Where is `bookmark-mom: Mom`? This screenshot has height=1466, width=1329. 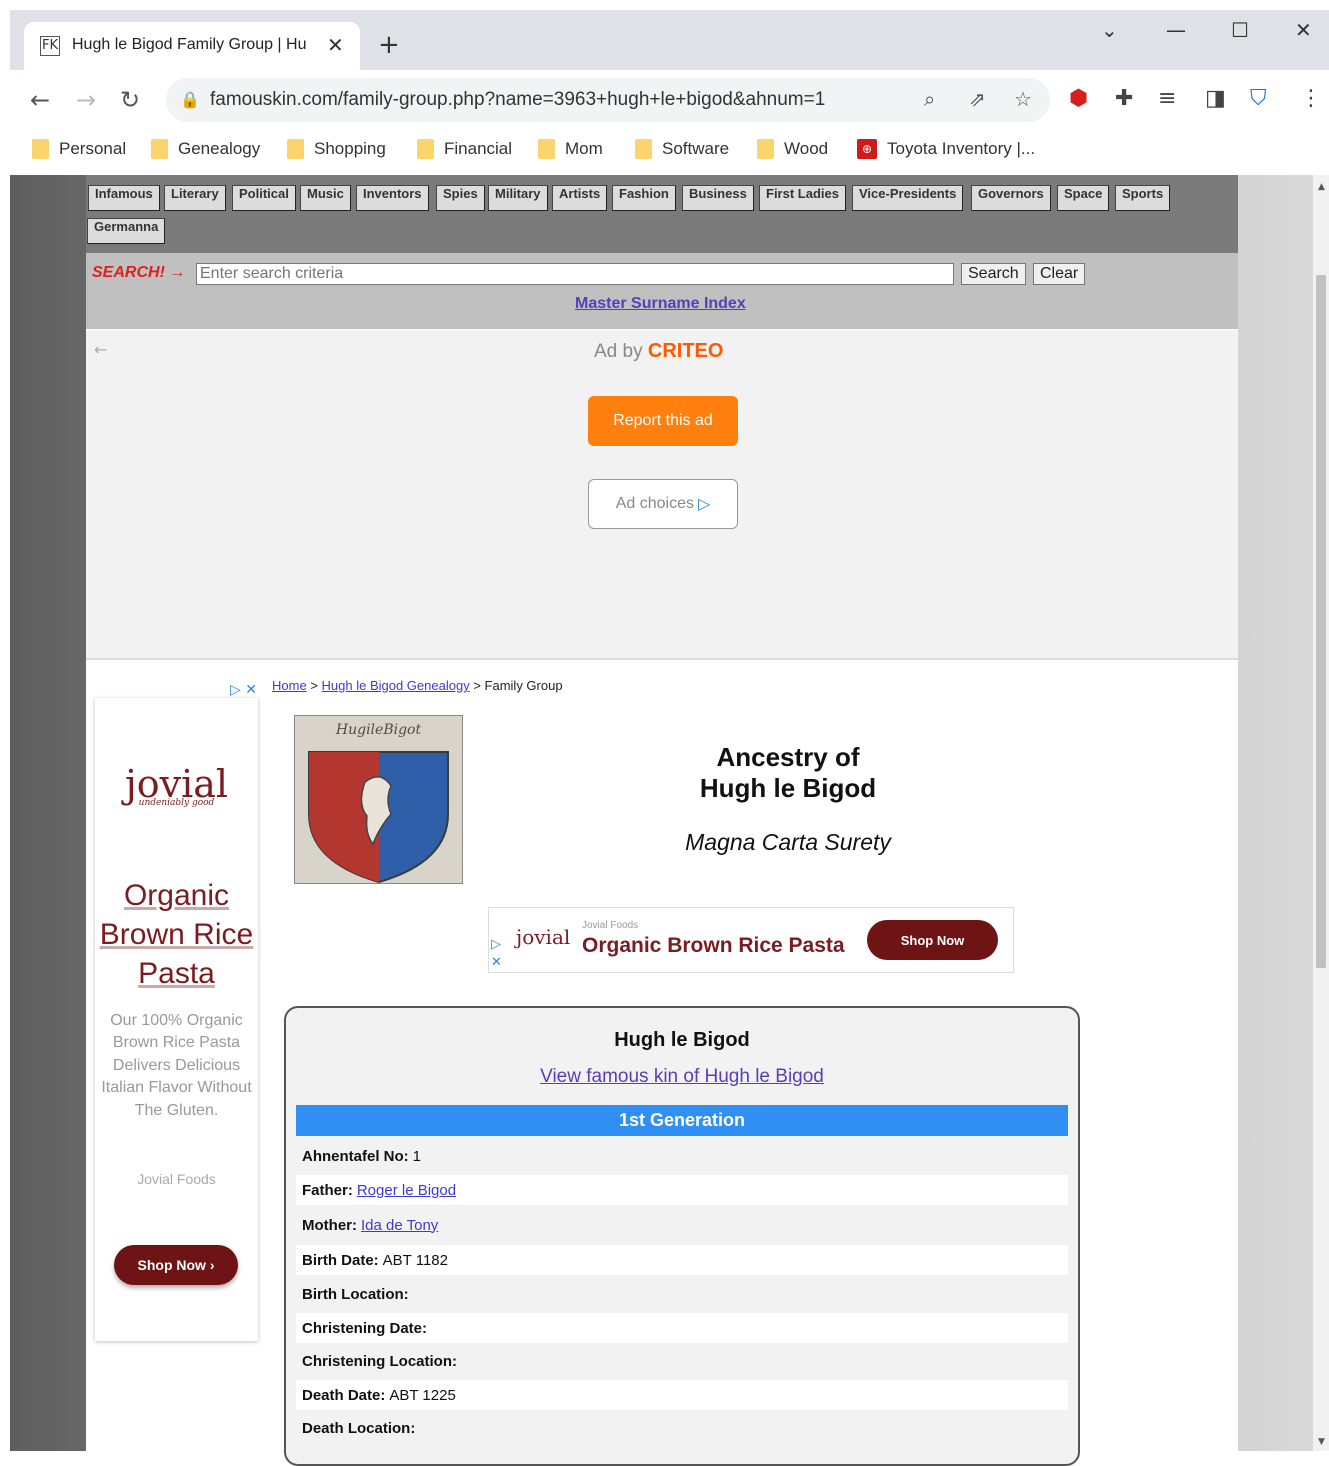 bookmark-mom: Mom is located at coordinates (570, 149).